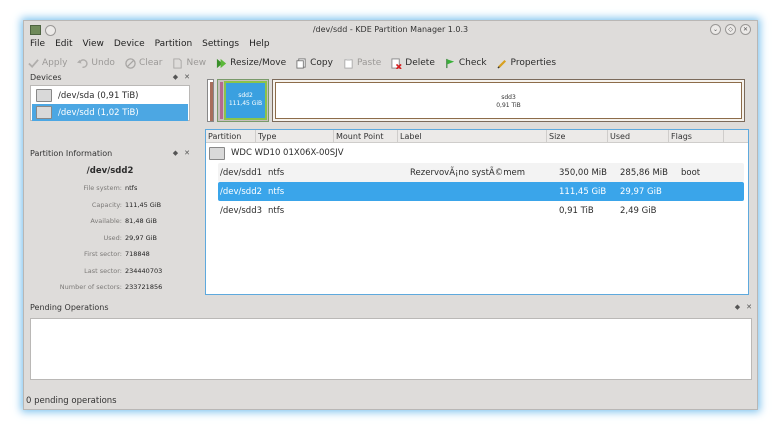 The height and width of the screenshot is (433, 780). I want to click on new-button: New, so click(189, 63).